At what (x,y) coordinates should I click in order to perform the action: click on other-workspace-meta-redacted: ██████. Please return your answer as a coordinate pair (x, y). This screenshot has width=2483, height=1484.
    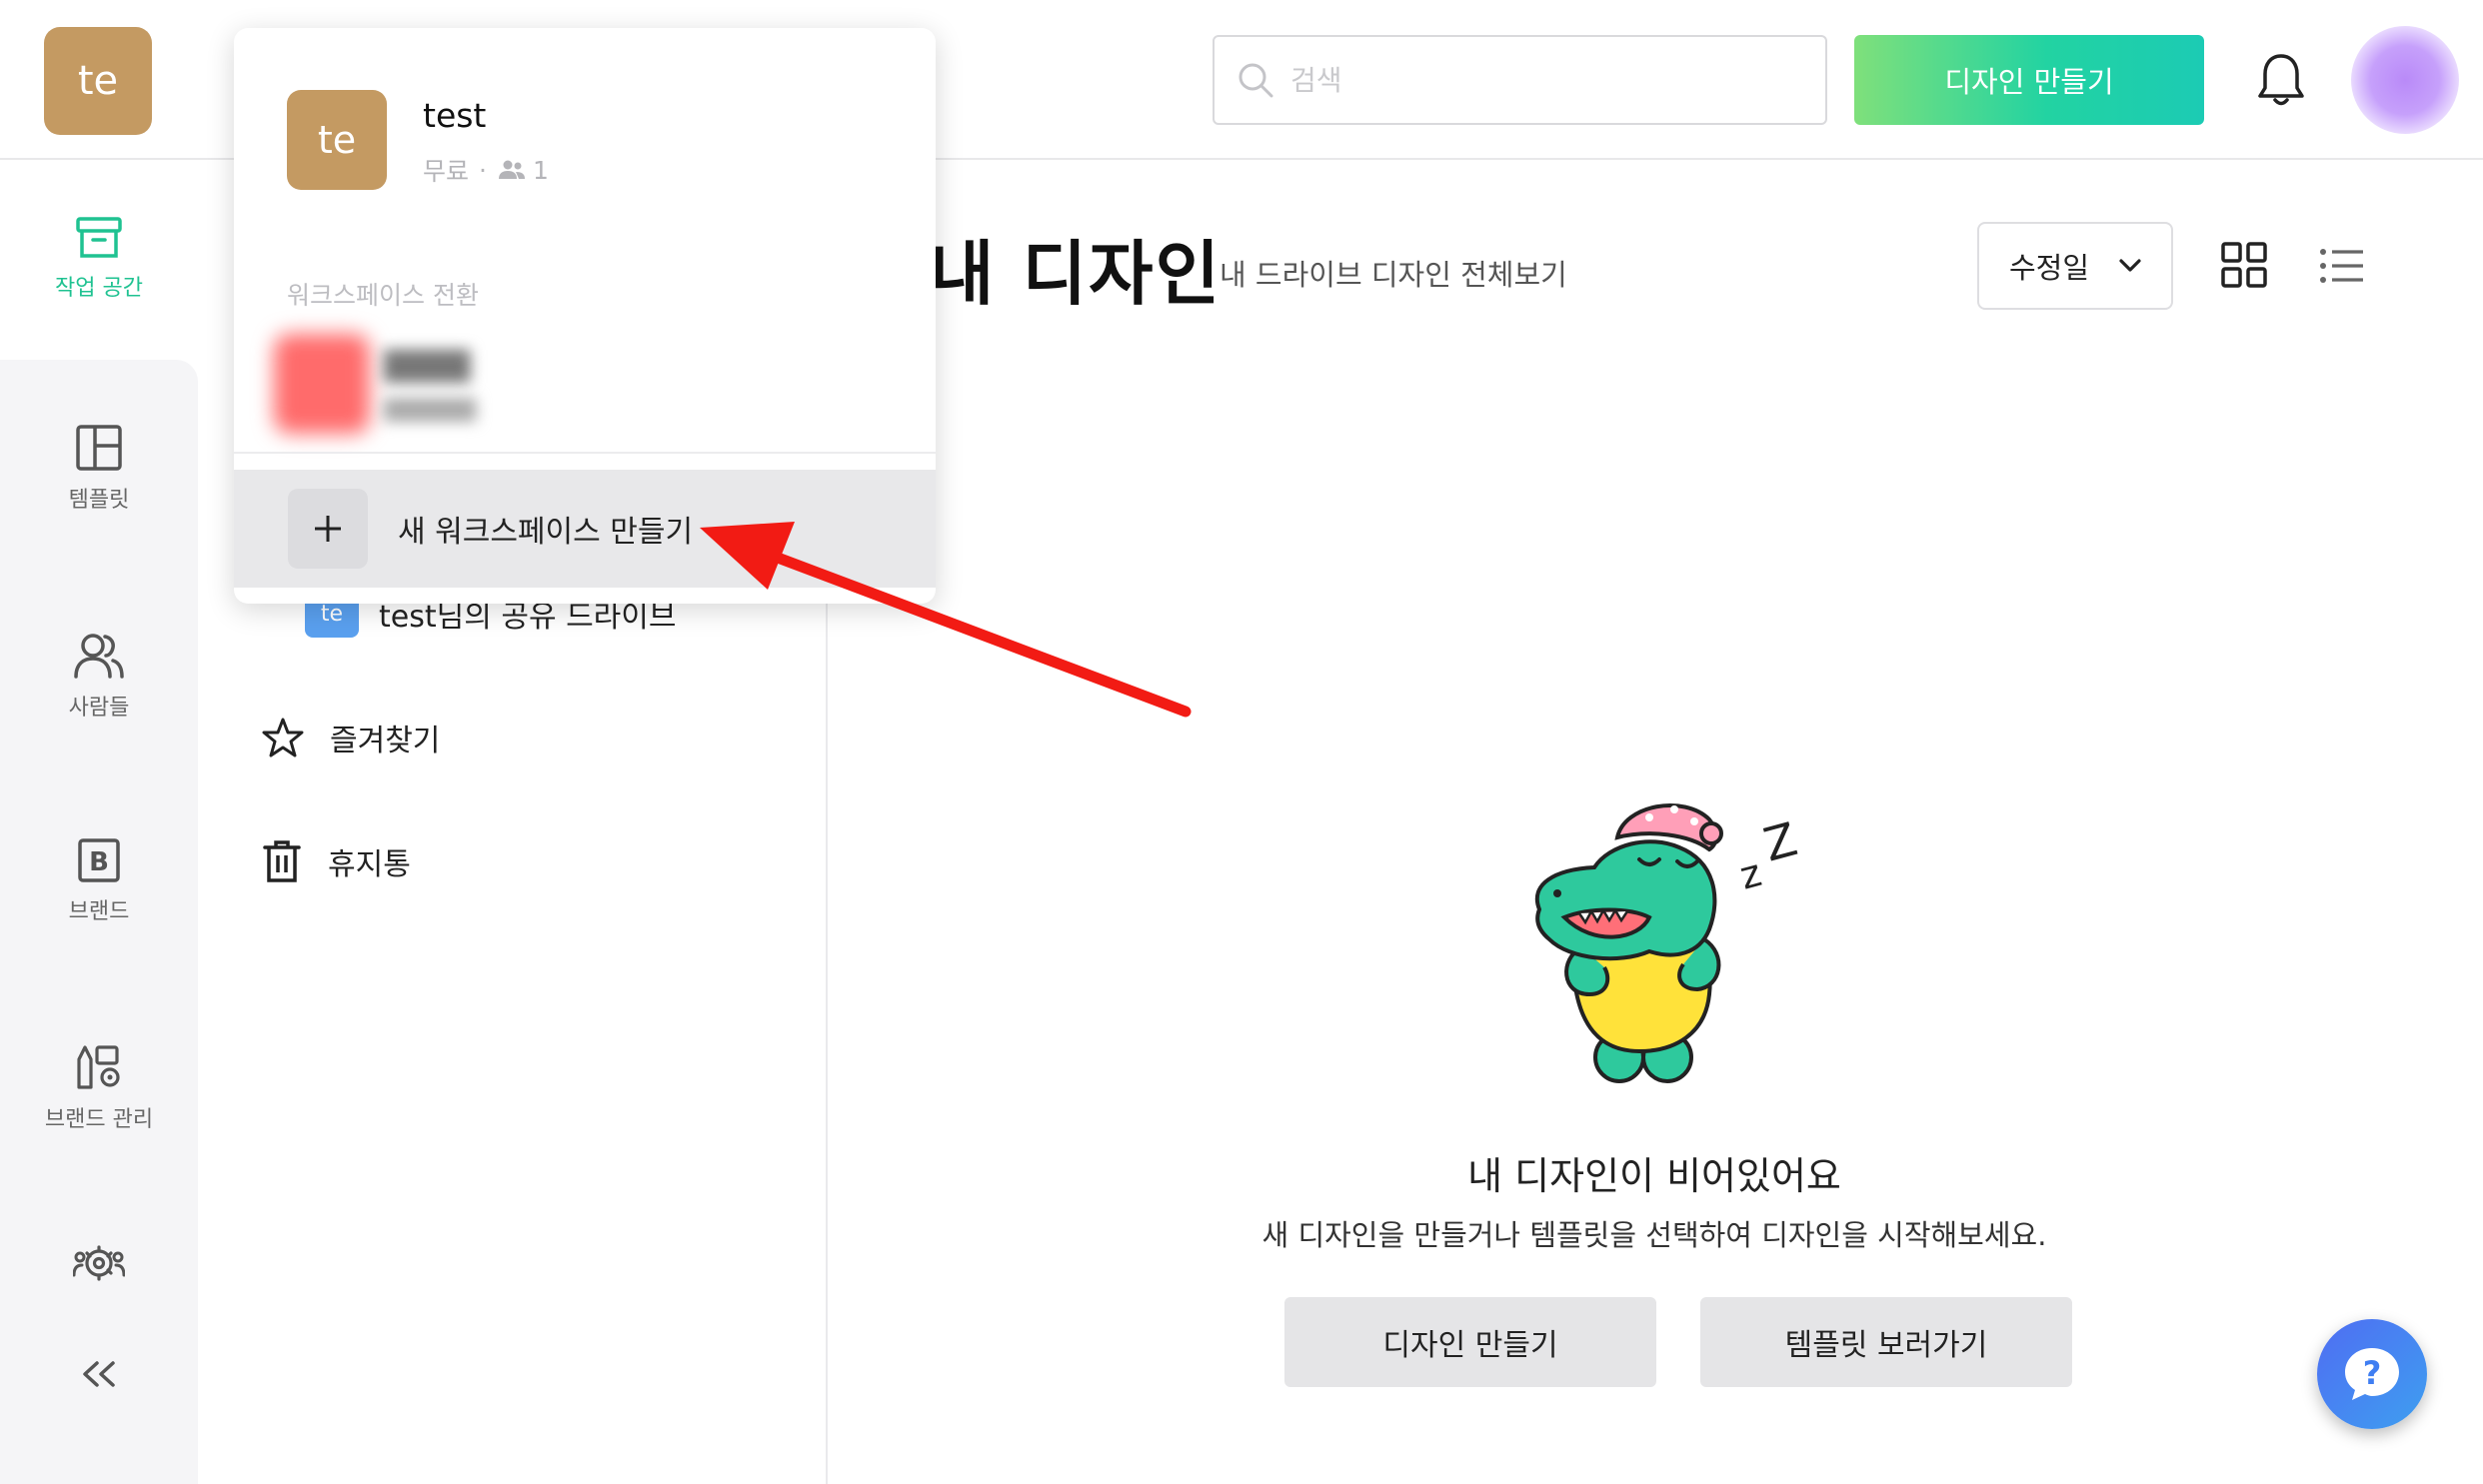
    Looking at the image, I should click on (430, 410).